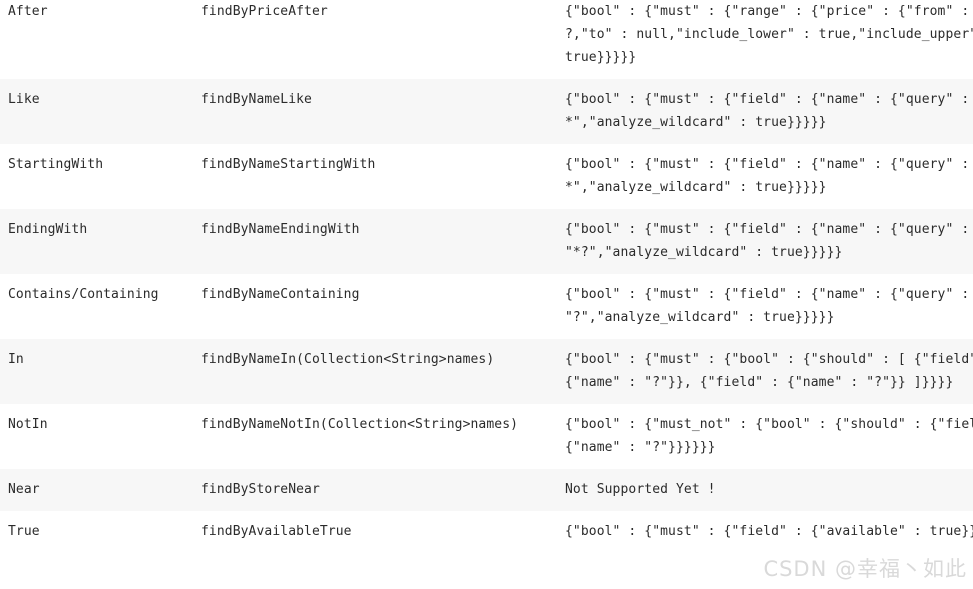 The width and height of the screenshot is (973, 589). I want to click on cell-keyword: NotIn, so click(28, 424).